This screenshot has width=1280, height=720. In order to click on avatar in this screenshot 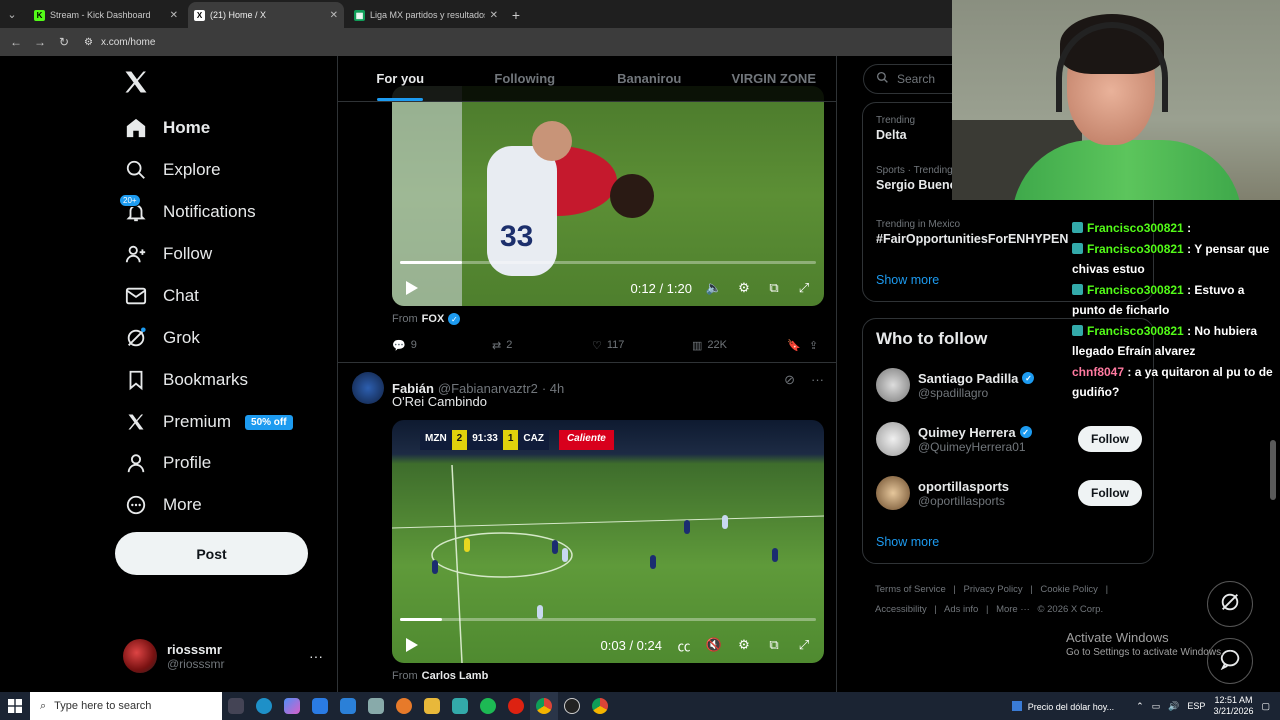, I will do `click(368, 388)`.